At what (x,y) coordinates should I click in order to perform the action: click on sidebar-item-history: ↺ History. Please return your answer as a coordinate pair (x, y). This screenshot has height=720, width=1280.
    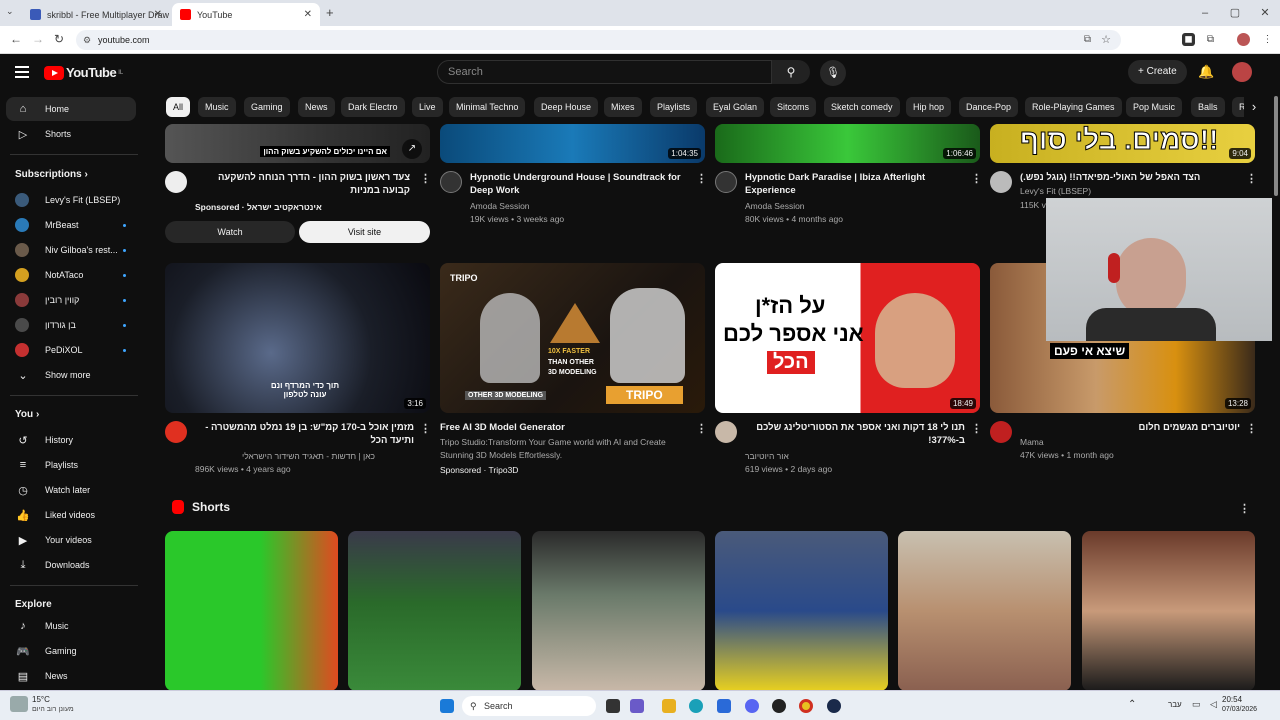
    Looking at the image, I should click on (71, 440).